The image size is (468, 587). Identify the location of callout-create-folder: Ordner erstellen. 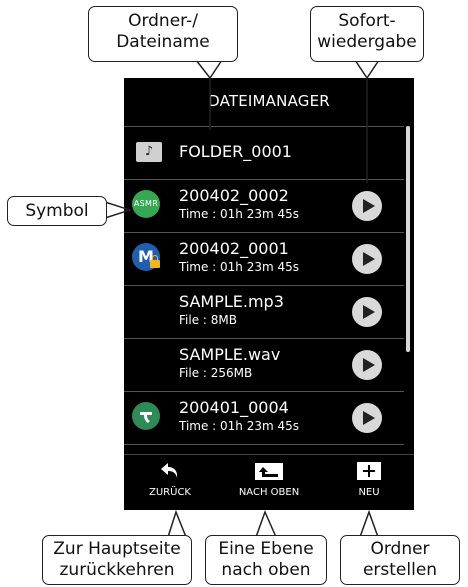
(400, 560).